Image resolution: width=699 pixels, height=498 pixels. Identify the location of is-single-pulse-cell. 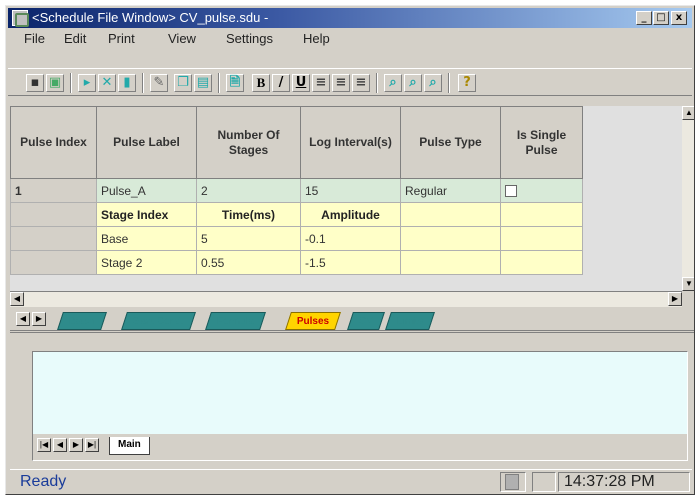
(541, 190).